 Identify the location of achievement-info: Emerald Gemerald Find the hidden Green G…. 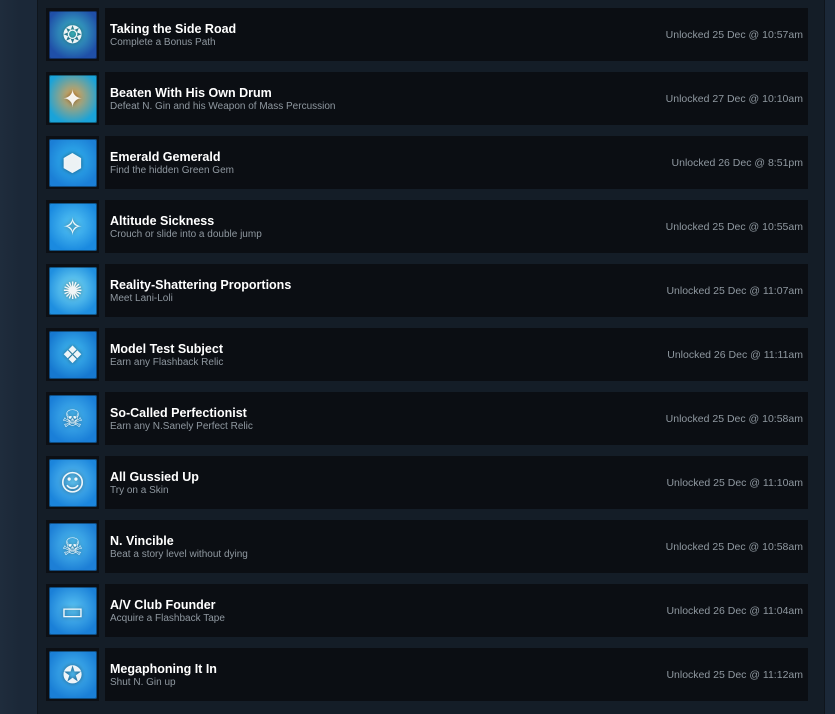
(456, 162).